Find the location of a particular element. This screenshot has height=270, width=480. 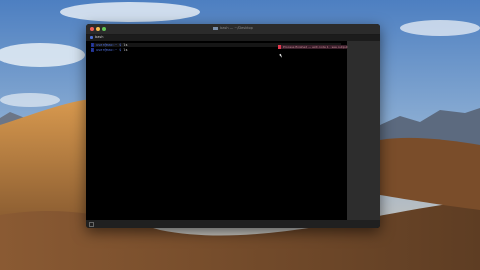

terminal-icon is located at coordinates (91, 37).